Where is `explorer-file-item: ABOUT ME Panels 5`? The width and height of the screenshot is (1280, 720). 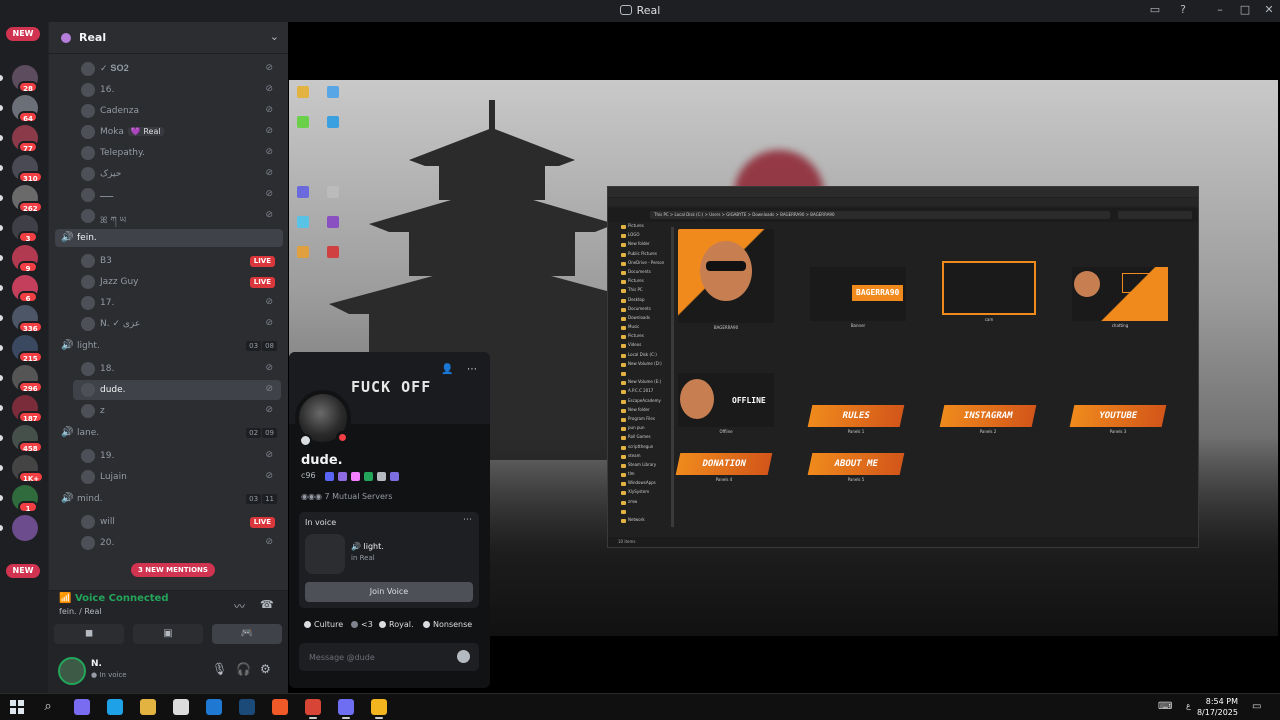 explorer-file-item: ABOUT ME Panels 5 is located at coordinates (856, 469).